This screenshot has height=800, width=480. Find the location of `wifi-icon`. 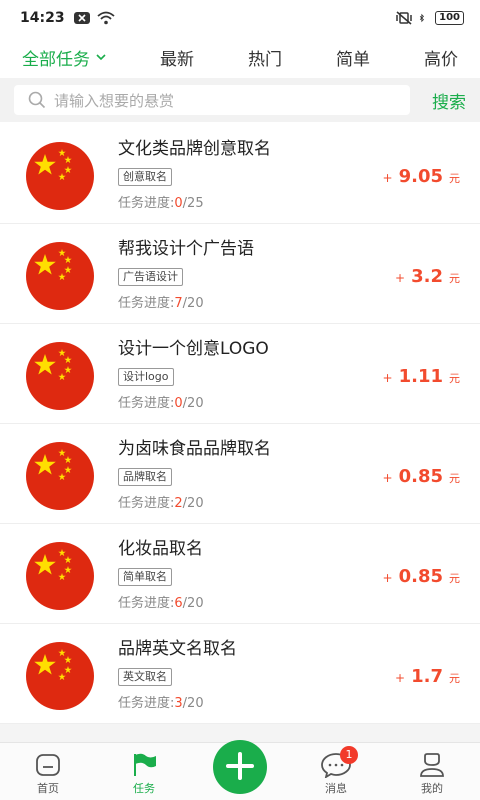

wifi-icon is located at coordinates (105, 18).